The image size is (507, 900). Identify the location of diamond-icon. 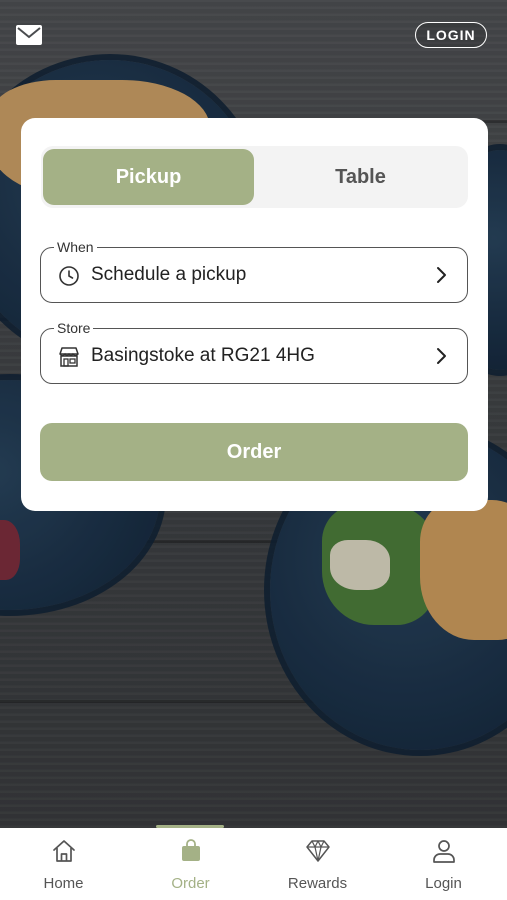
(317, 851).